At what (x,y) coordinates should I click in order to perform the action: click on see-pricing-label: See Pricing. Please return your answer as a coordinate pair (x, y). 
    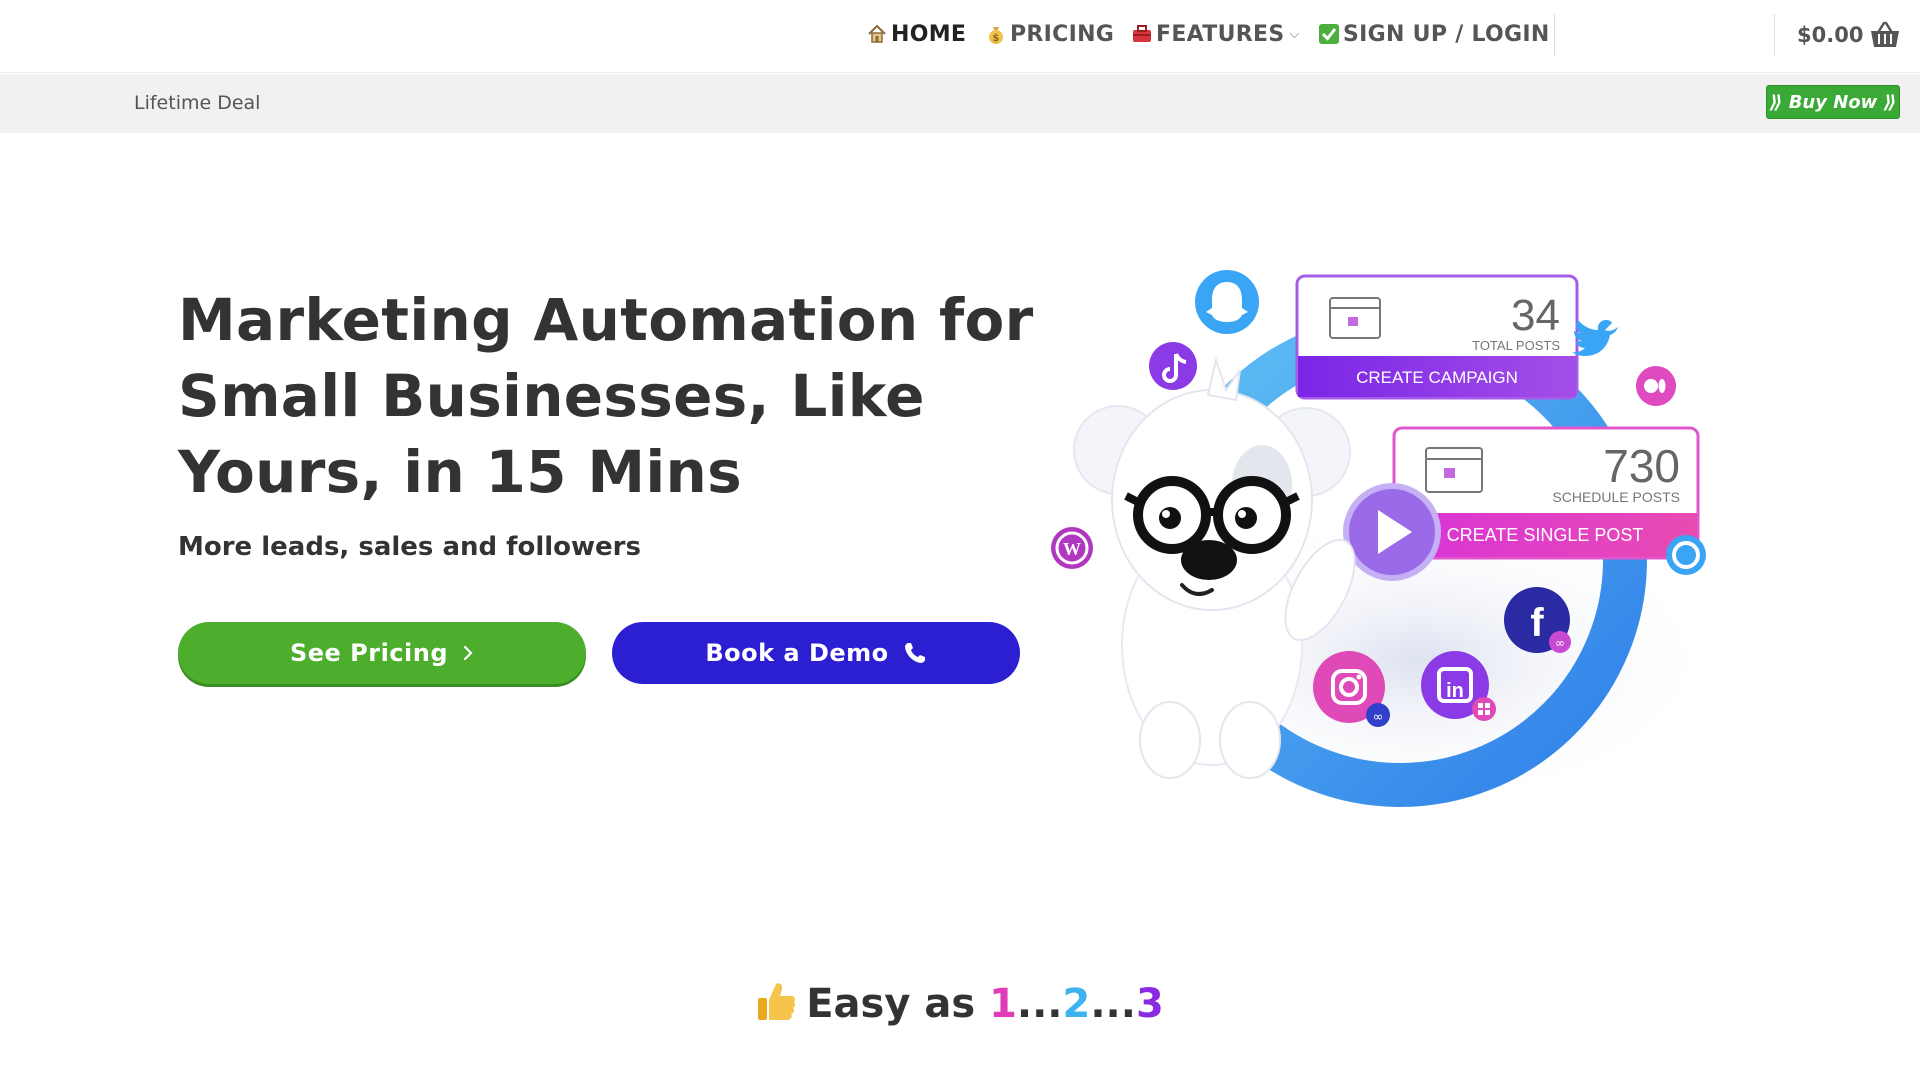
    Looking at the image, I should click on (369, 653).